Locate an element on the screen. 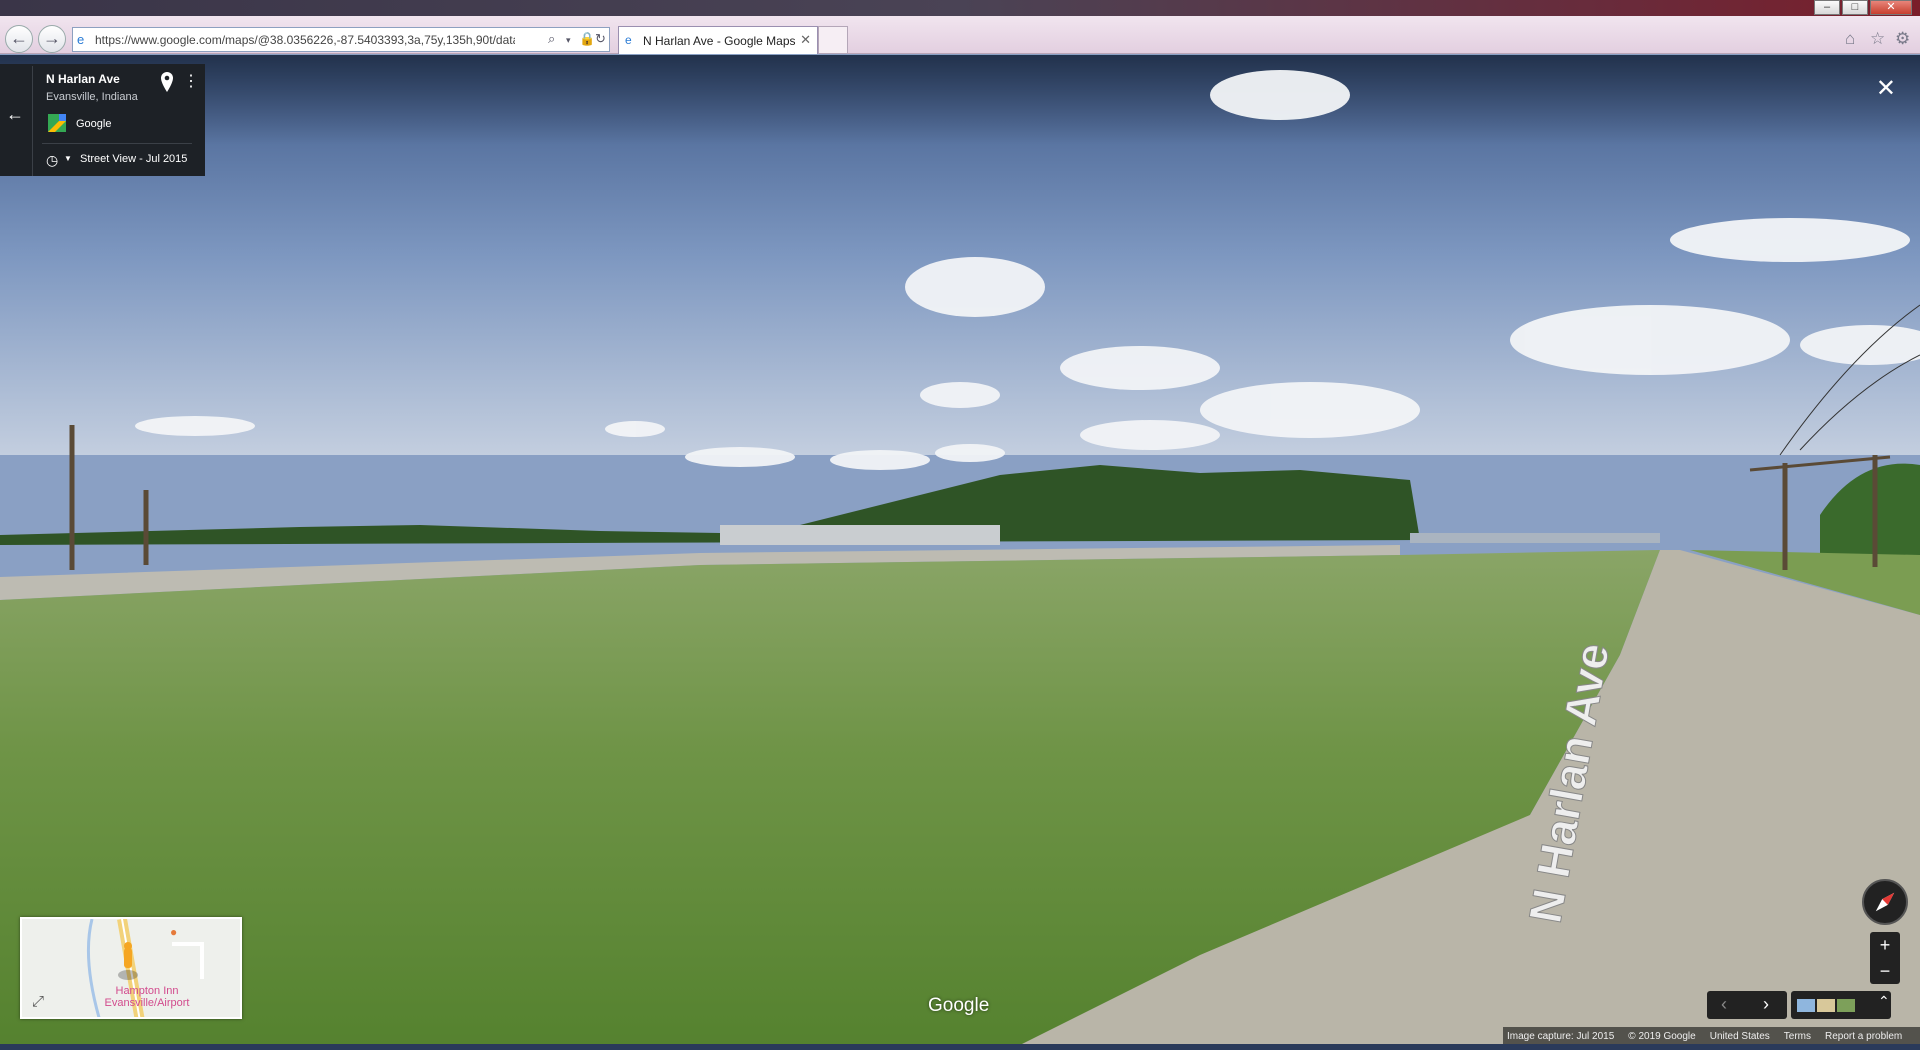 This screenshot has width=1920, height=1050. report-problem-link: Report a problem is located at coordinates (1863, 1036).